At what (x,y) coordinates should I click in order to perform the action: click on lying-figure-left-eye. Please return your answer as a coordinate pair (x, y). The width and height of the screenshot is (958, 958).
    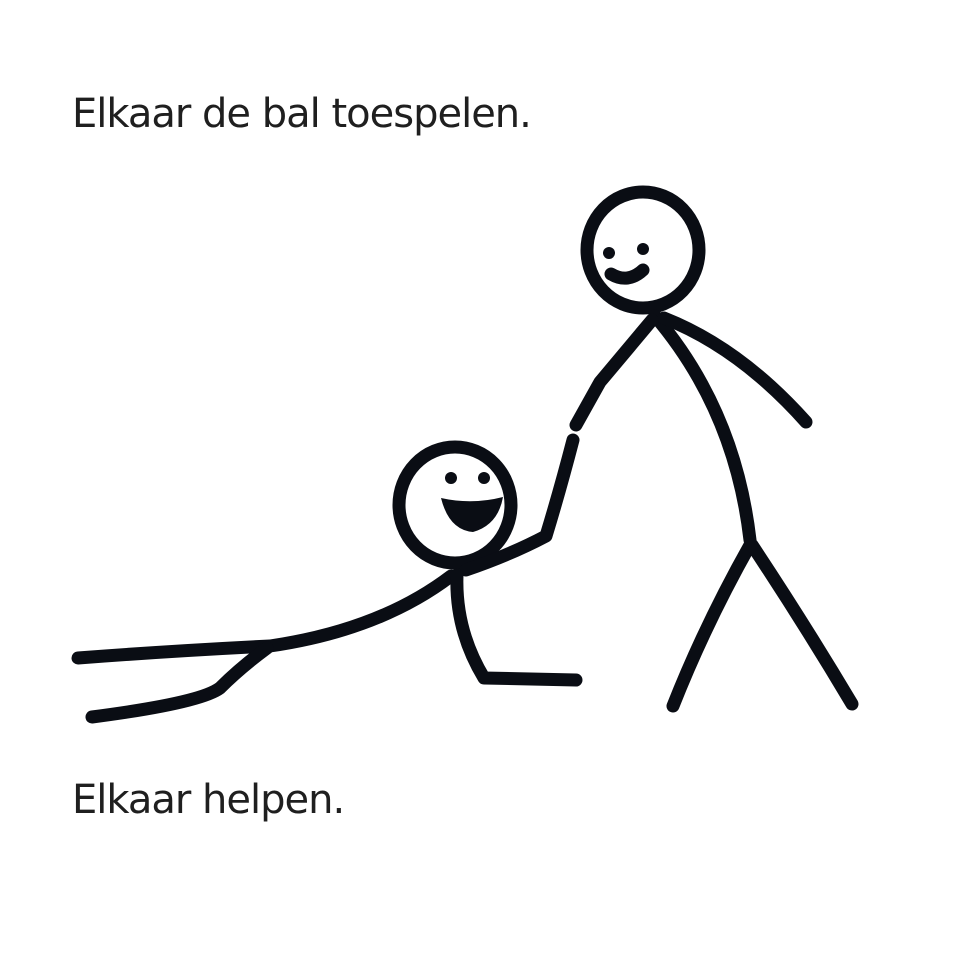
    Looking at the image, I should click on (451, 478).